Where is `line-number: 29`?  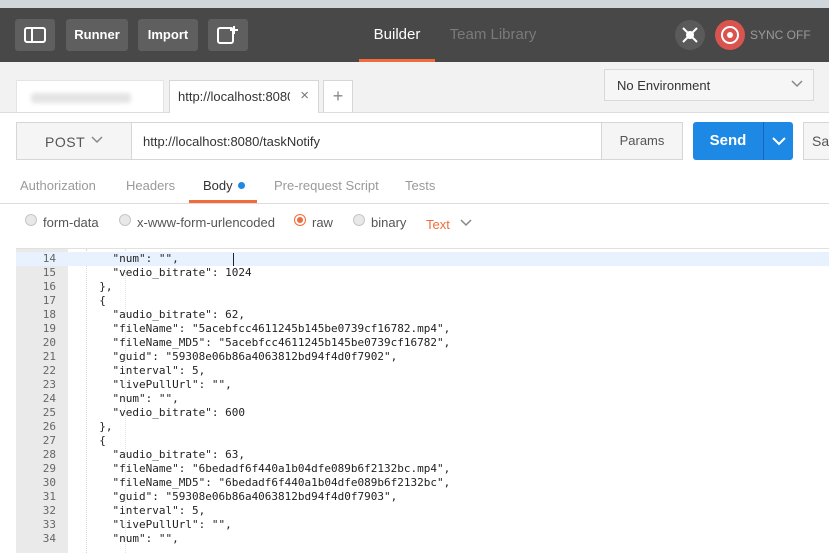
line-number: 29 is located at coordinates (49, 468).